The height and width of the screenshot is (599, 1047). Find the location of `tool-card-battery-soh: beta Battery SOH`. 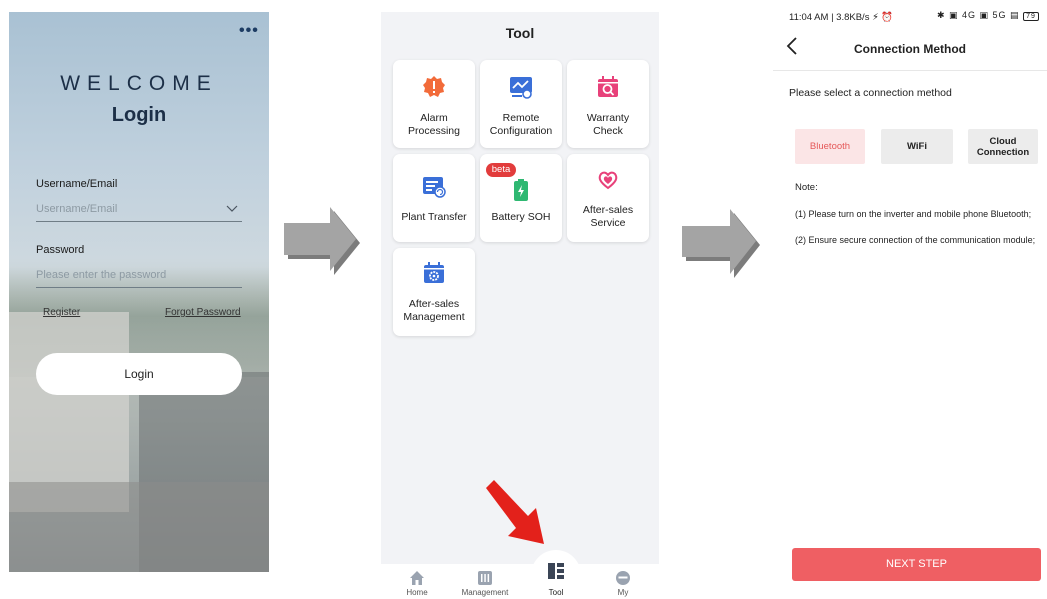

tool-card-battery-soh: beta Battery SOH is located at coordinates (521, 198).